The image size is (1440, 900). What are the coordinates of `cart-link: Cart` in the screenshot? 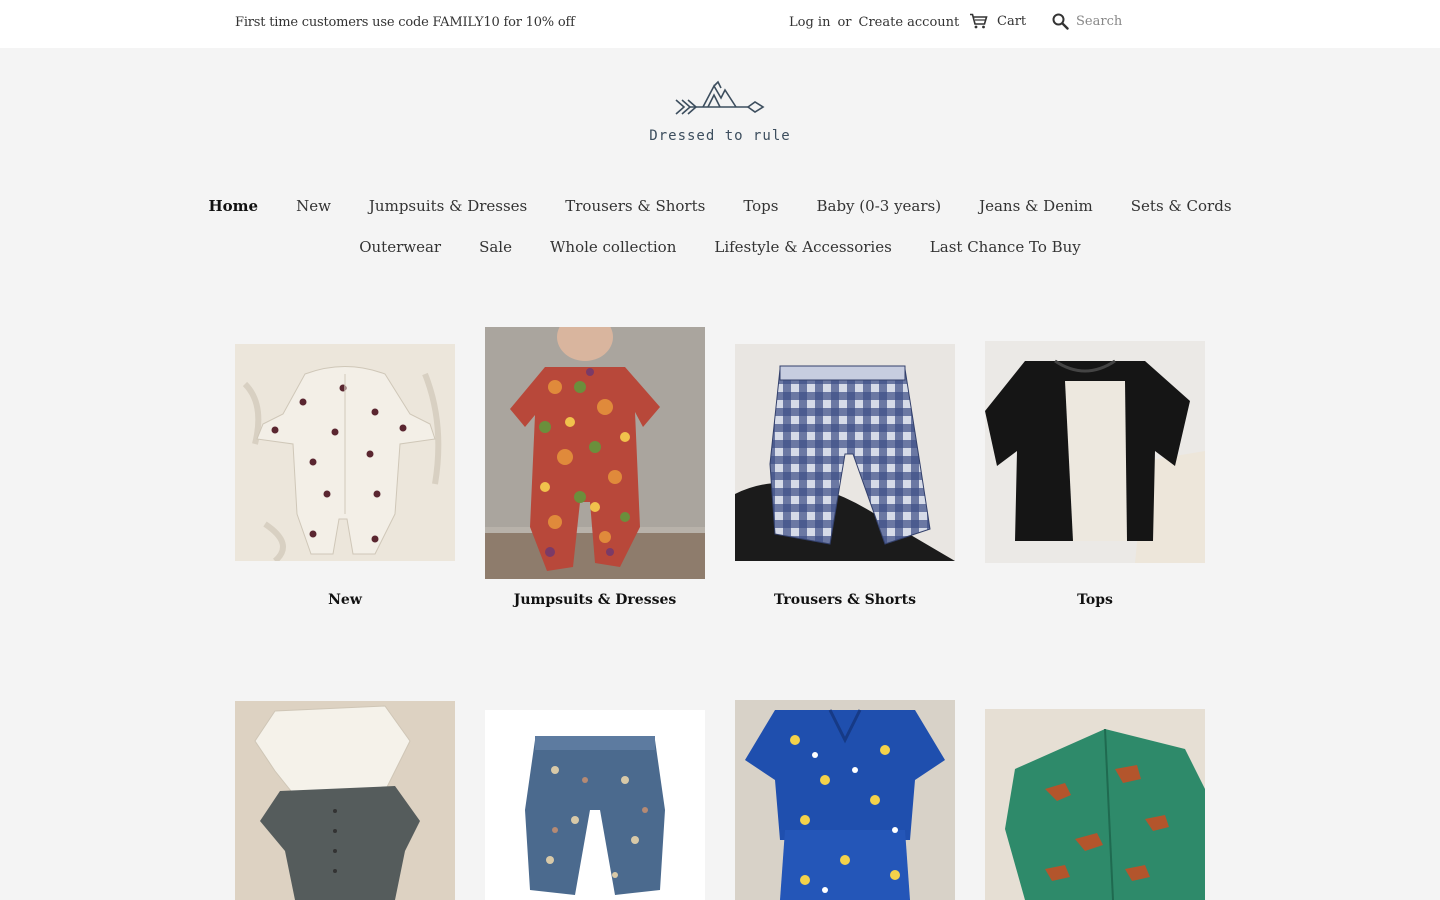 It's located at (997, 21).